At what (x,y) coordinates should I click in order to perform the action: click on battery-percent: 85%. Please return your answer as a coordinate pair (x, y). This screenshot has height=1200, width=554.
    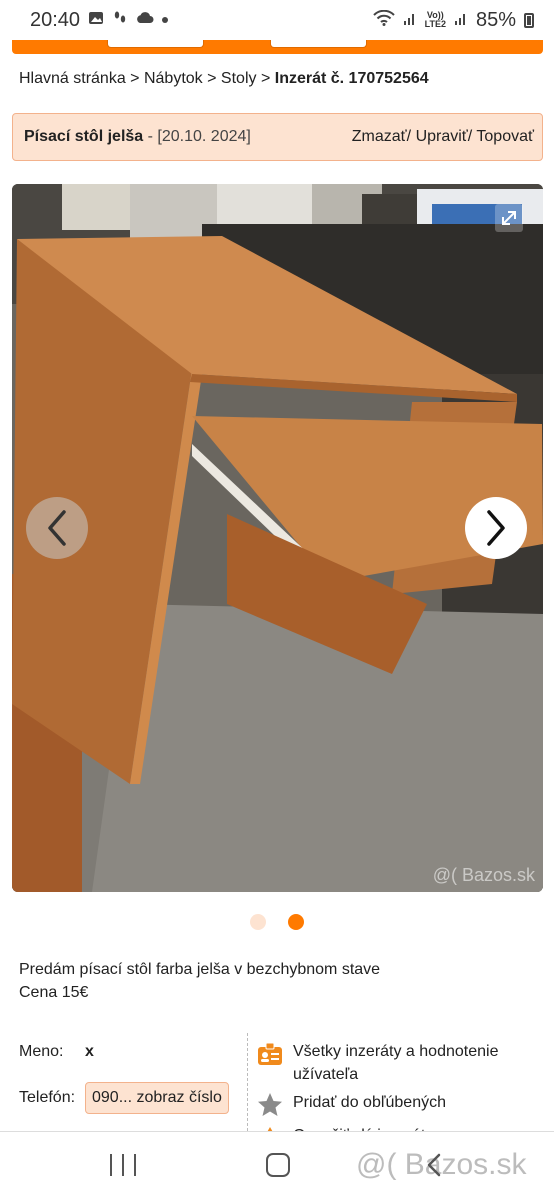
    Looking at the image, I should click on (495, 19).